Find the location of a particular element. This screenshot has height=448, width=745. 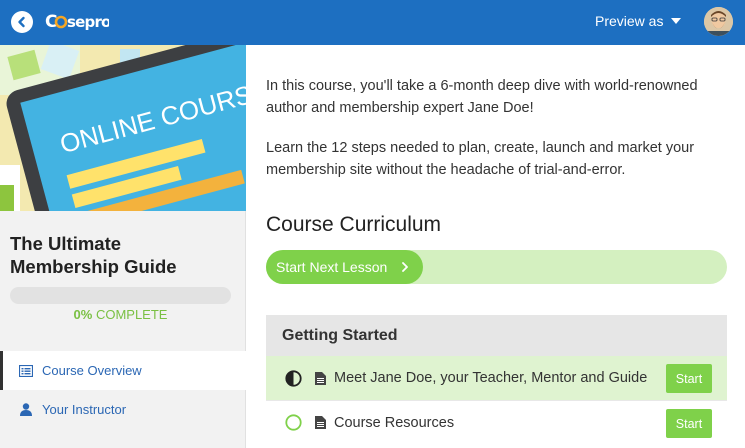

progress-text: 0% COMPLETE is located at coordinates (120, 314).